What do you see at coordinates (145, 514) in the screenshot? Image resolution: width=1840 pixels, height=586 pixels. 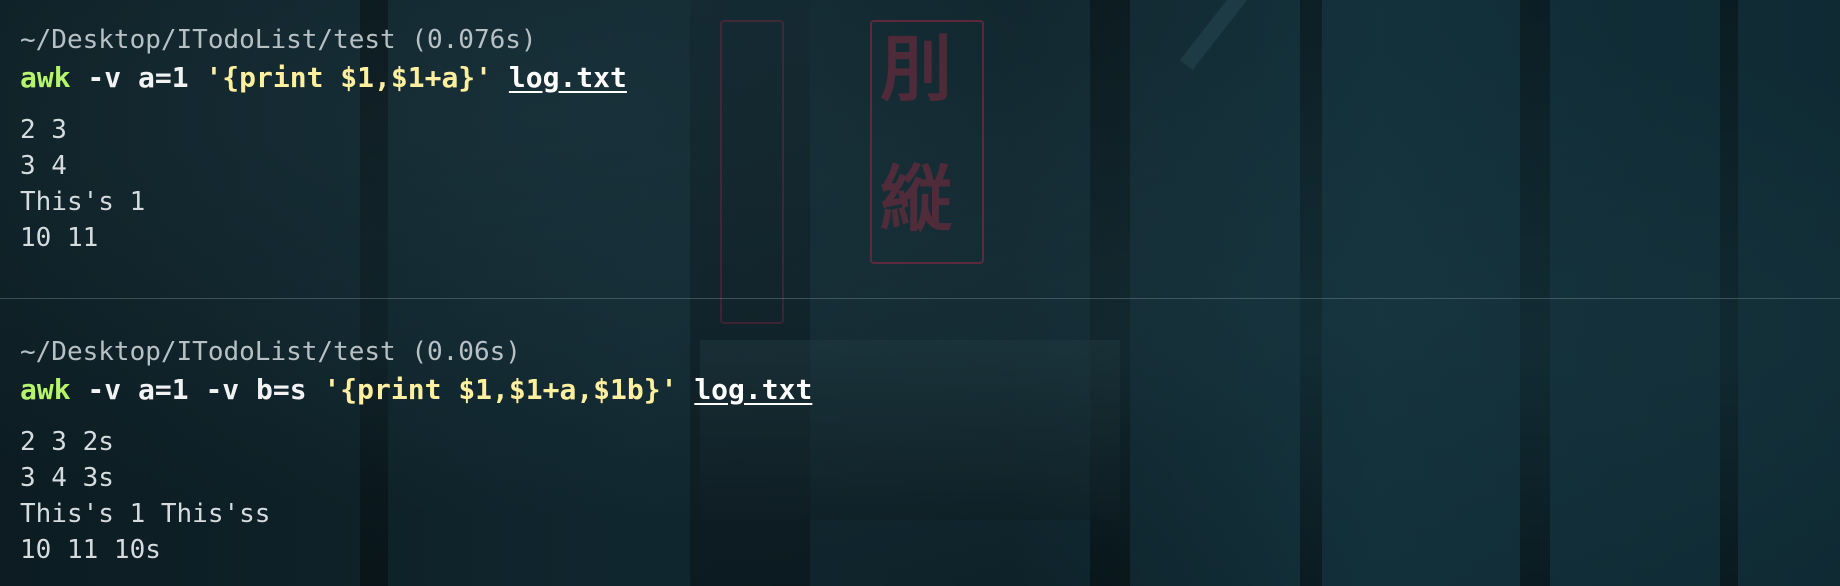 I see `output-line: This's 1 This'ss` at bounding box center [145, 514].